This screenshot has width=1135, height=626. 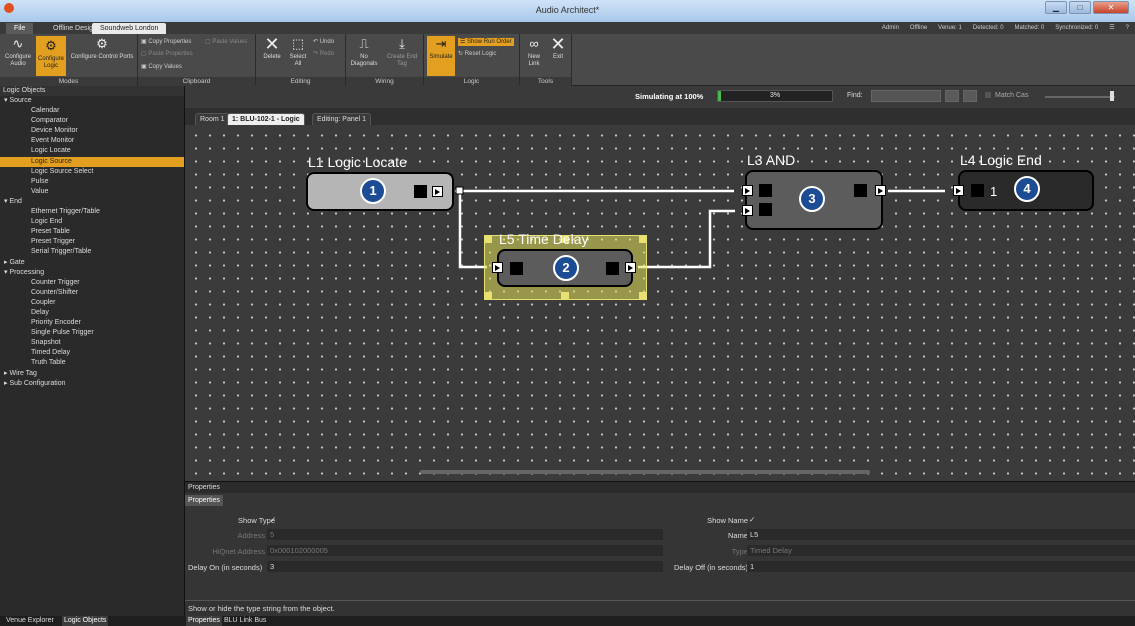 I want to click on l4-input-port, so click(x=958, y=190).